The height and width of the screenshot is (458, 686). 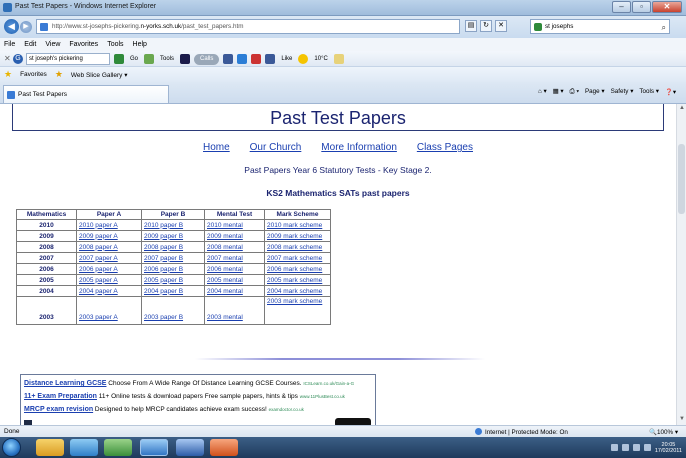 I want to click on app-taskbar-icon, so click(x=118, y=447).